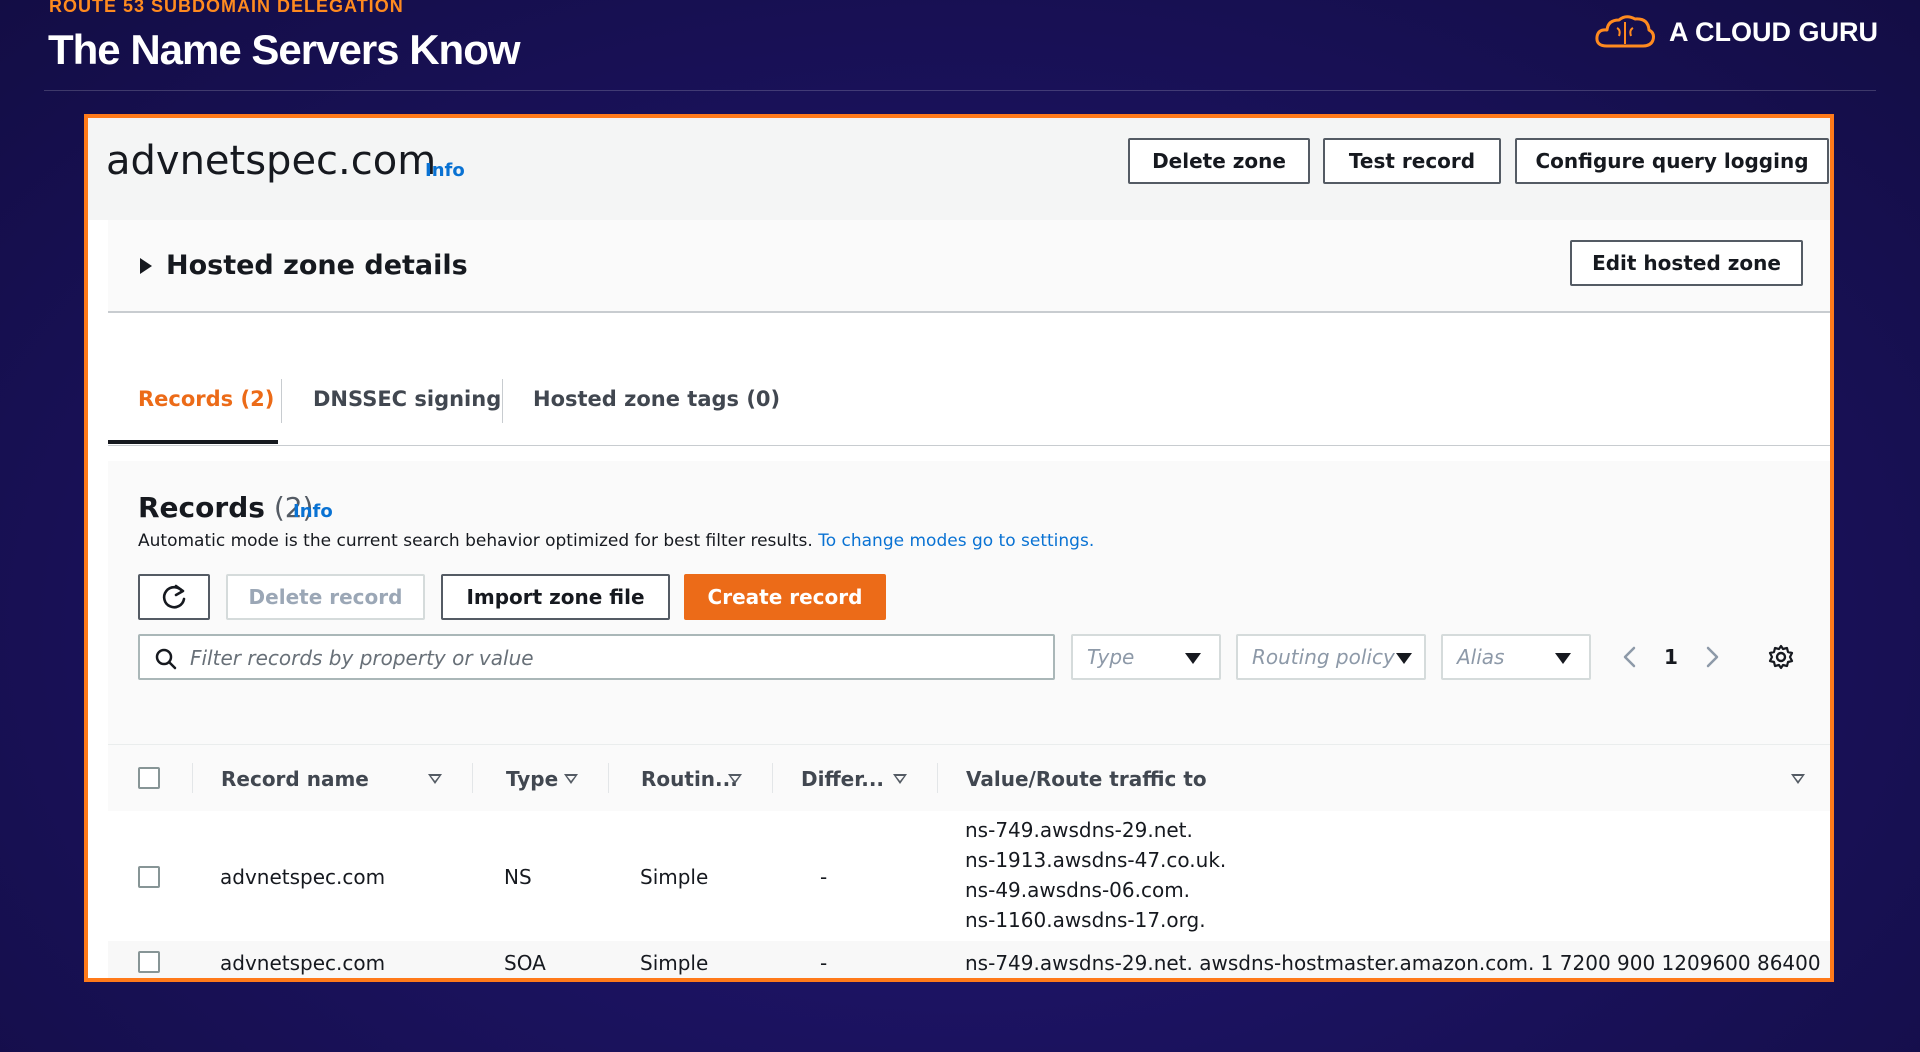  Describe the element at coordinates (969, 266) in the screenshot. I see `hosted-zone-details-panel: Hosted zone details Edit hosted zone` at that location.